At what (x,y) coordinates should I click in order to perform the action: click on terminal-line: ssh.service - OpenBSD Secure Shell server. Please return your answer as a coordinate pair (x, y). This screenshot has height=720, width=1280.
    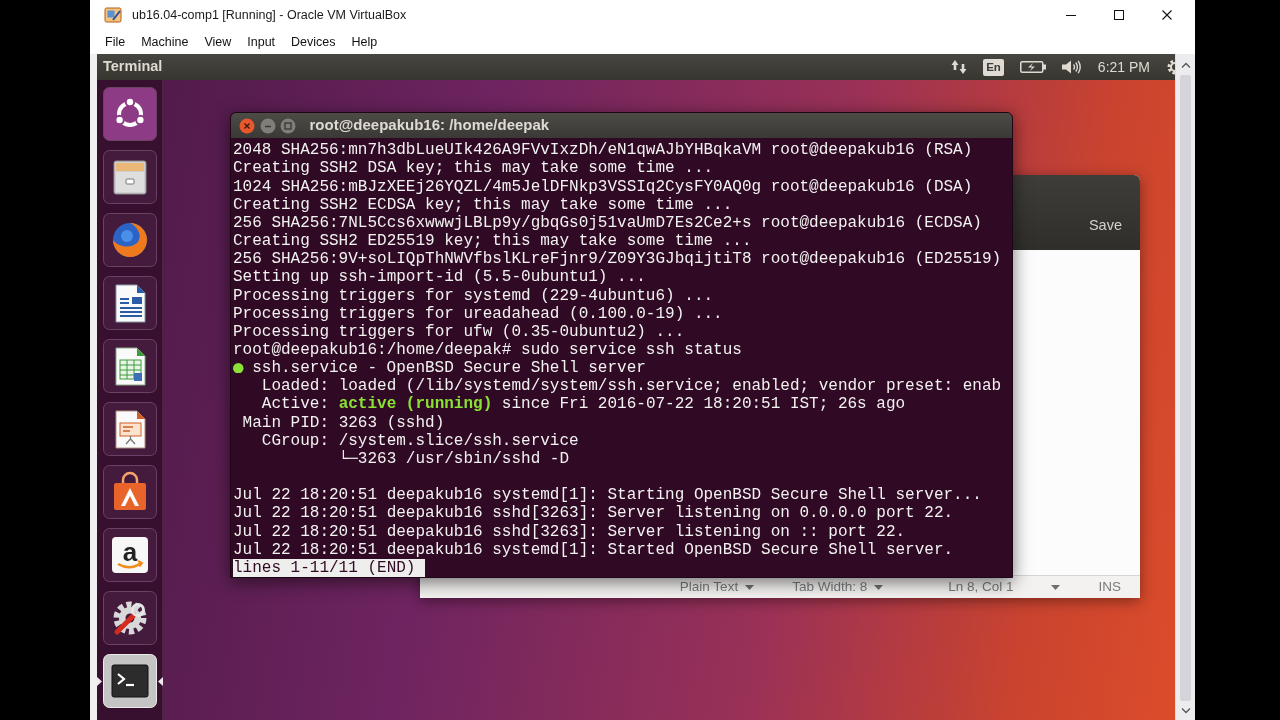
    Looking at the image, I should click on (449, 368).